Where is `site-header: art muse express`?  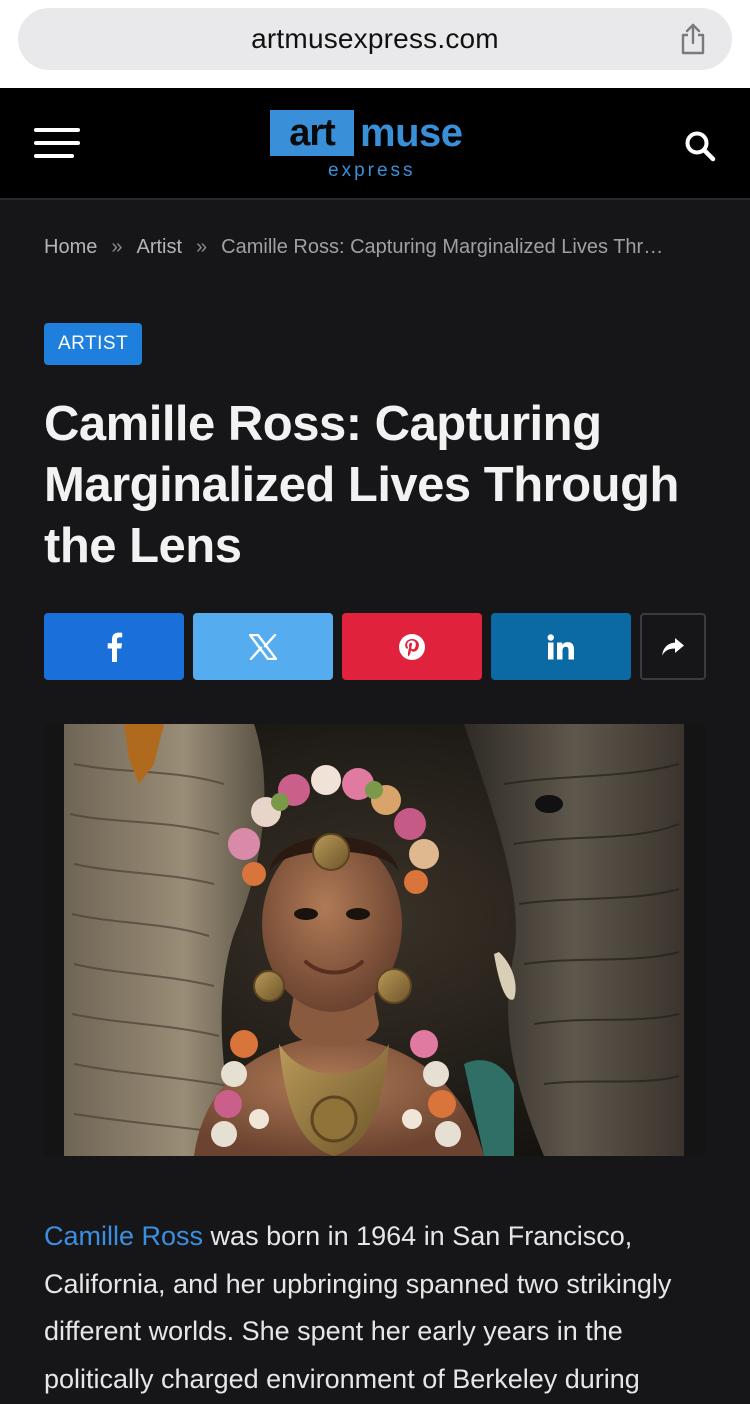 site-header: art muse express is located at coordinates (375, 144).